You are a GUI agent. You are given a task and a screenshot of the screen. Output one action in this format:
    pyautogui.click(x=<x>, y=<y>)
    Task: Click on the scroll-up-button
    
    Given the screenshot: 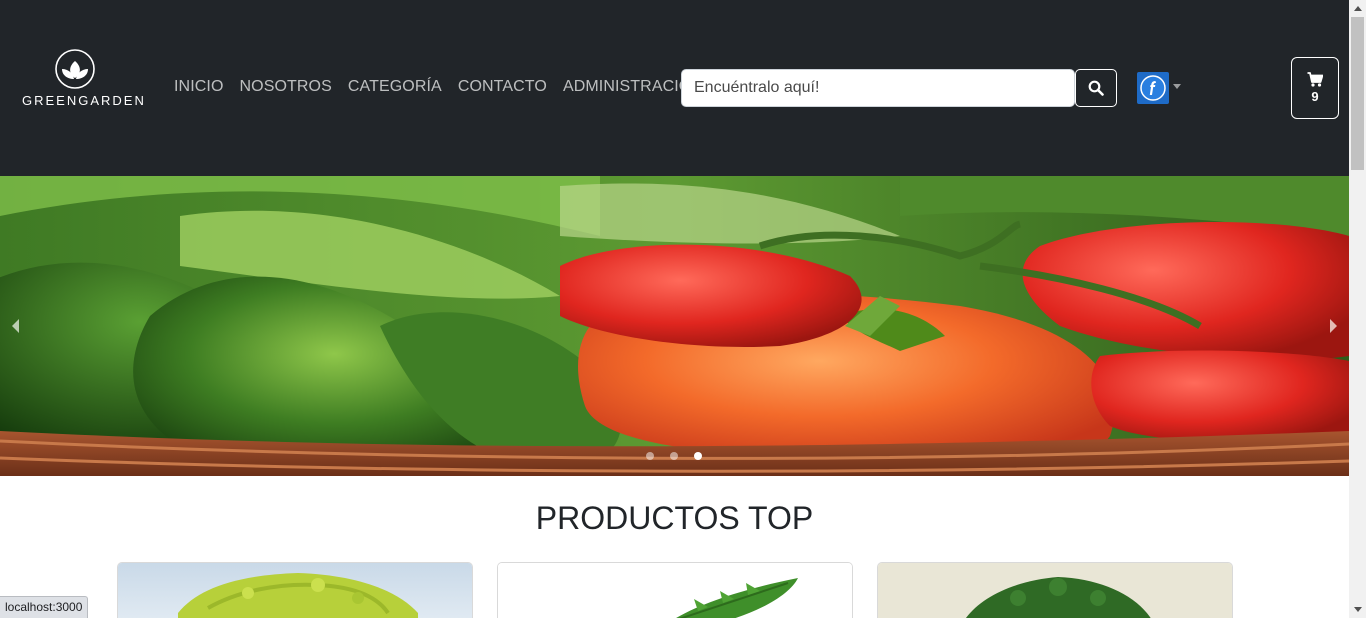 What is the action you would take?
    pyautogui.click(x=1357, y=8)
    